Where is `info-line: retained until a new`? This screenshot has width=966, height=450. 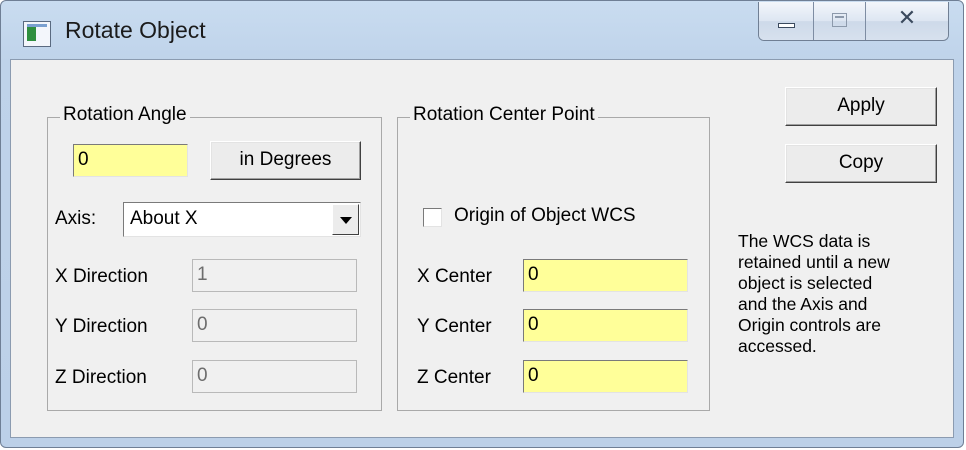
info-line: retained until a new is located at coordinates (814, 262).